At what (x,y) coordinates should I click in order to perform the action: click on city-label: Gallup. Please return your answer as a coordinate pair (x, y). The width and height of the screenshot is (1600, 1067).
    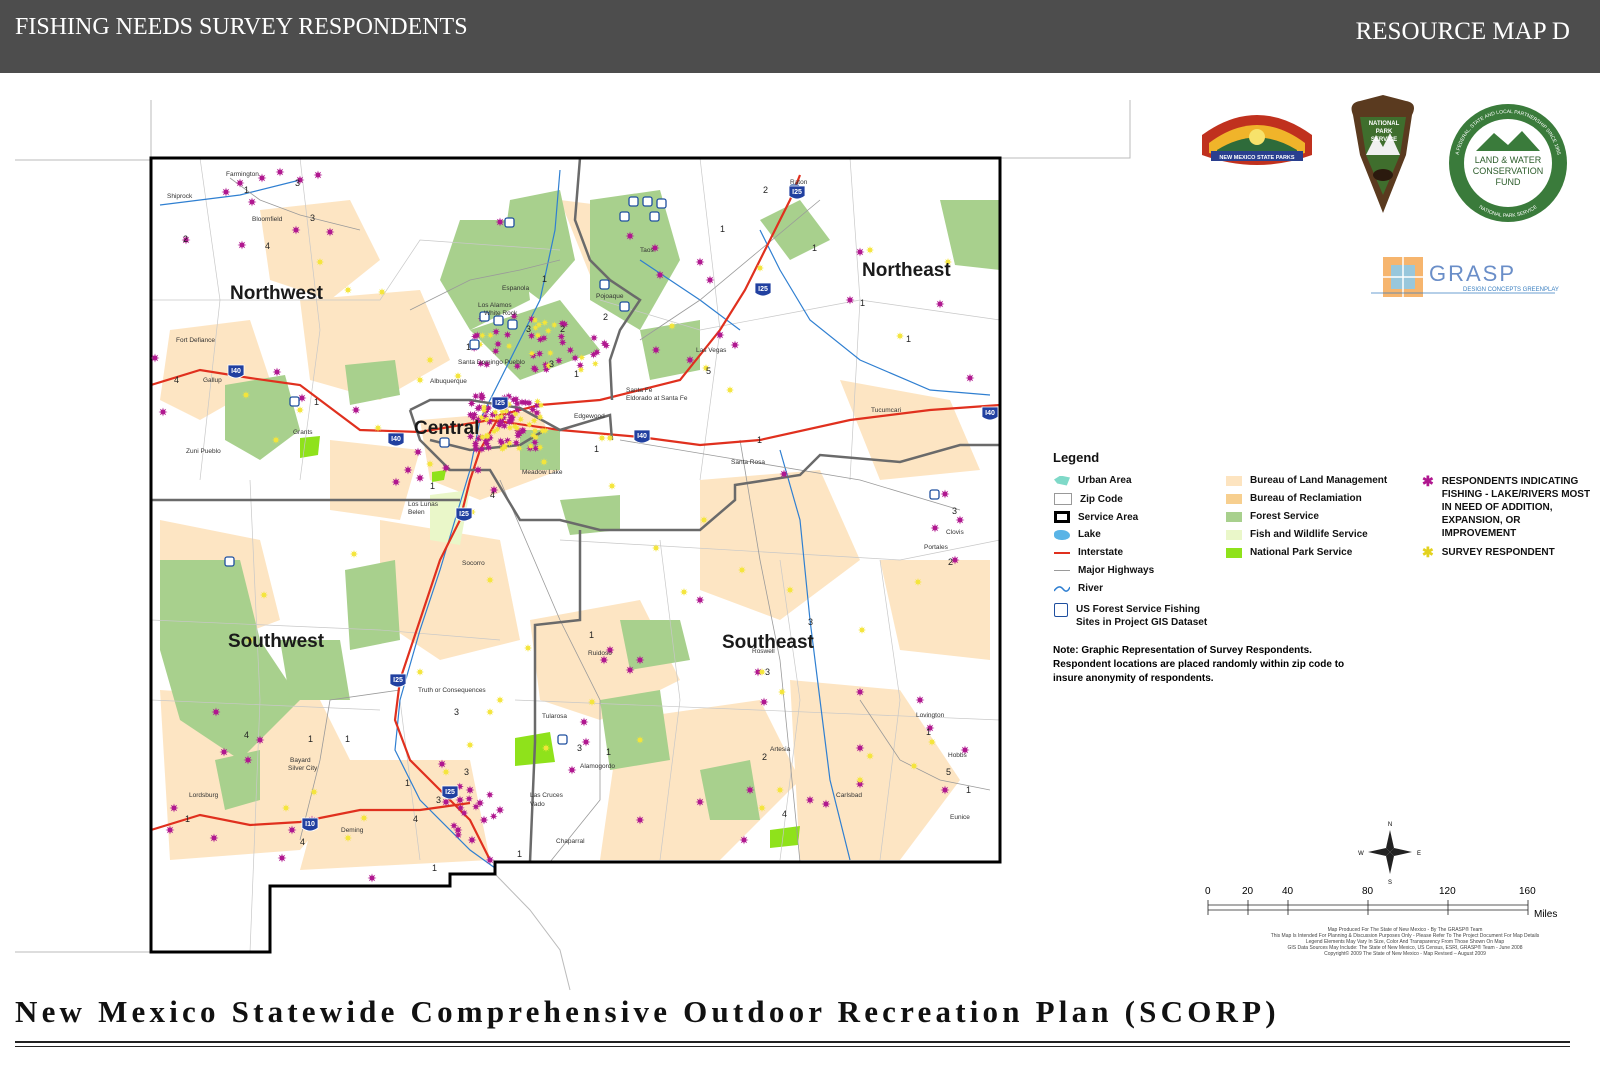
    Looking at the image, I should click on (212, 380).